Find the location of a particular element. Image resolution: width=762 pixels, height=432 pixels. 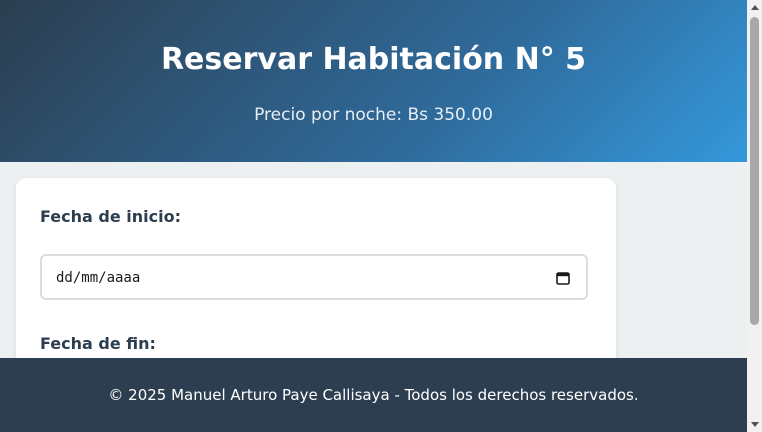

start-date-placeholder: dd/mm/aaaa is located at coordinates (98, 278).